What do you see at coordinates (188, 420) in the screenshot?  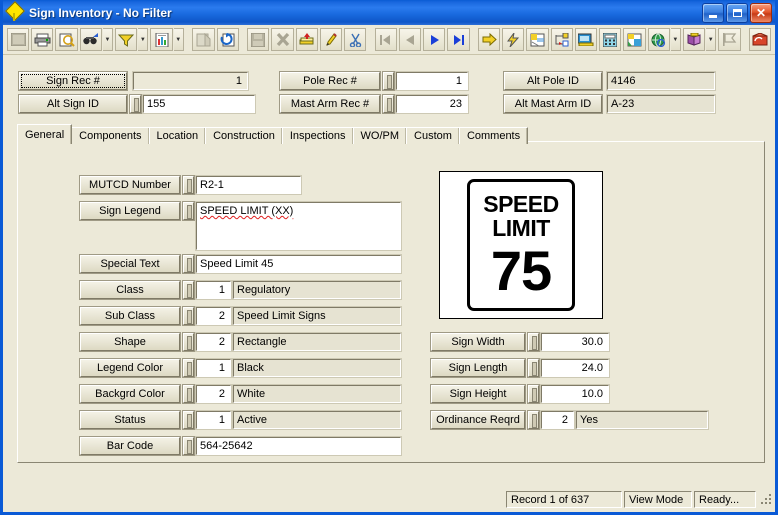 I see `status-spinner` at bounding box center [188, 420].